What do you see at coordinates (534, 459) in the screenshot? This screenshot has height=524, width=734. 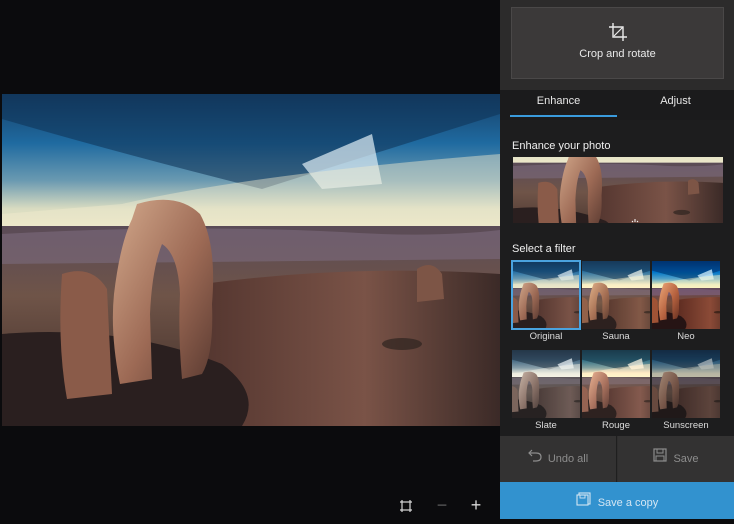 I see `undo-icon` at bounding box center [534, 459].